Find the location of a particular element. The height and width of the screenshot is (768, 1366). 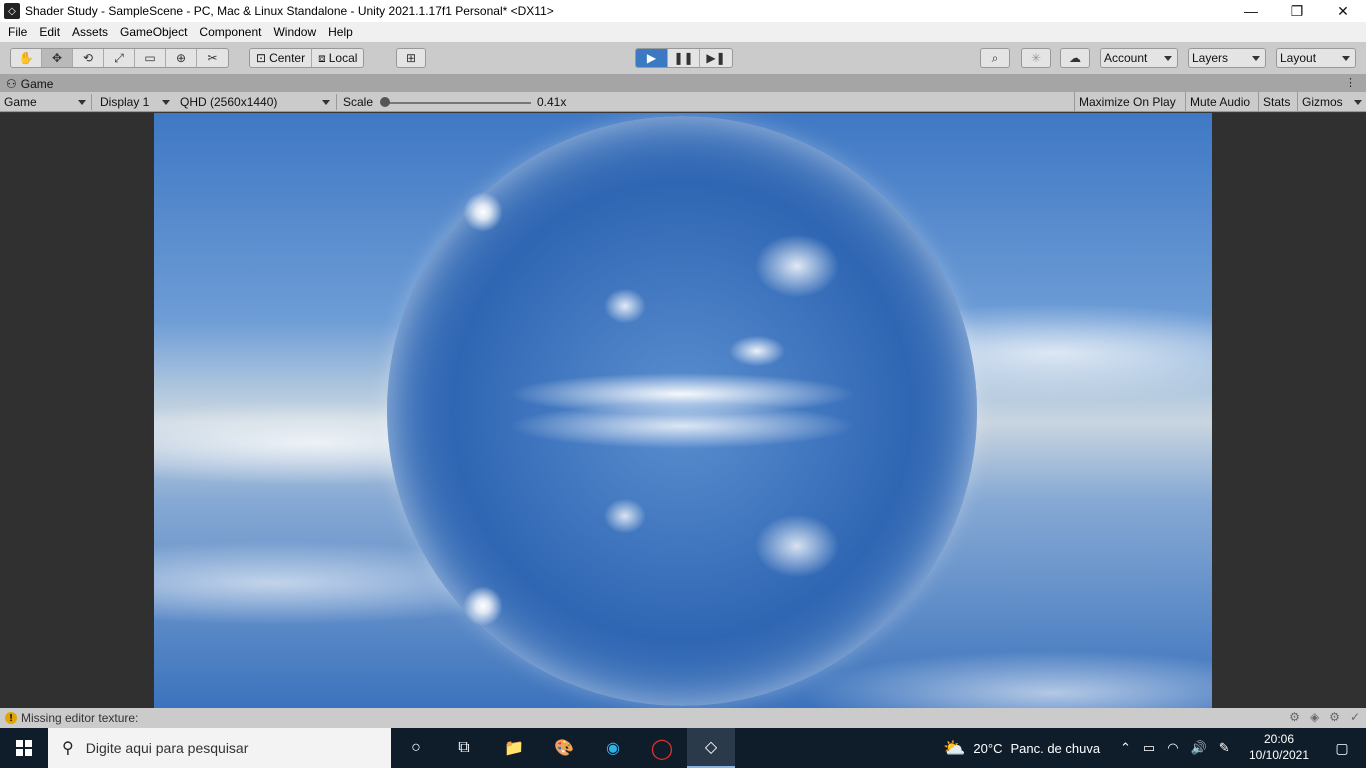

clock-time: 20:06 is located at coordinates (1279, 739).